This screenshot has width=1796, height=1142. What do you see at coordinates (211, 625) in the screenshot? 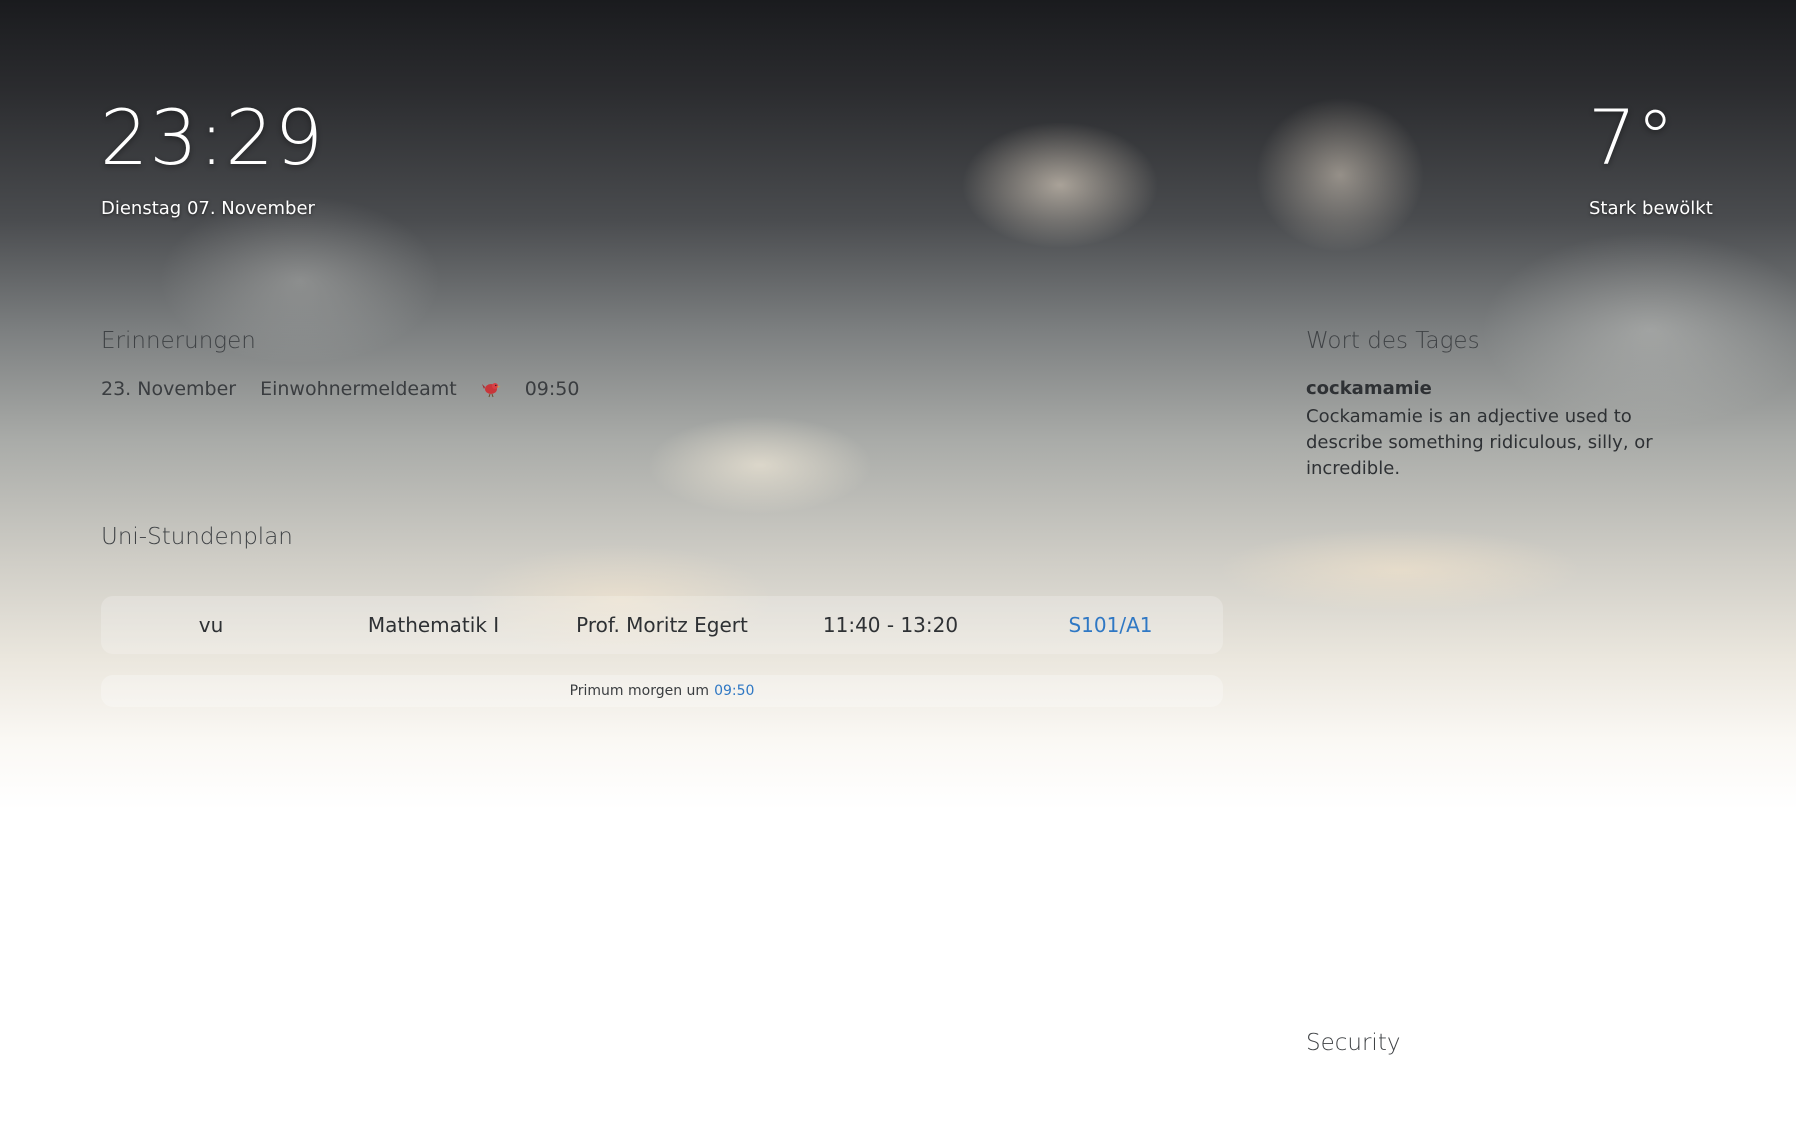
I see `course-type: vu` at bounding box center [211, 625].